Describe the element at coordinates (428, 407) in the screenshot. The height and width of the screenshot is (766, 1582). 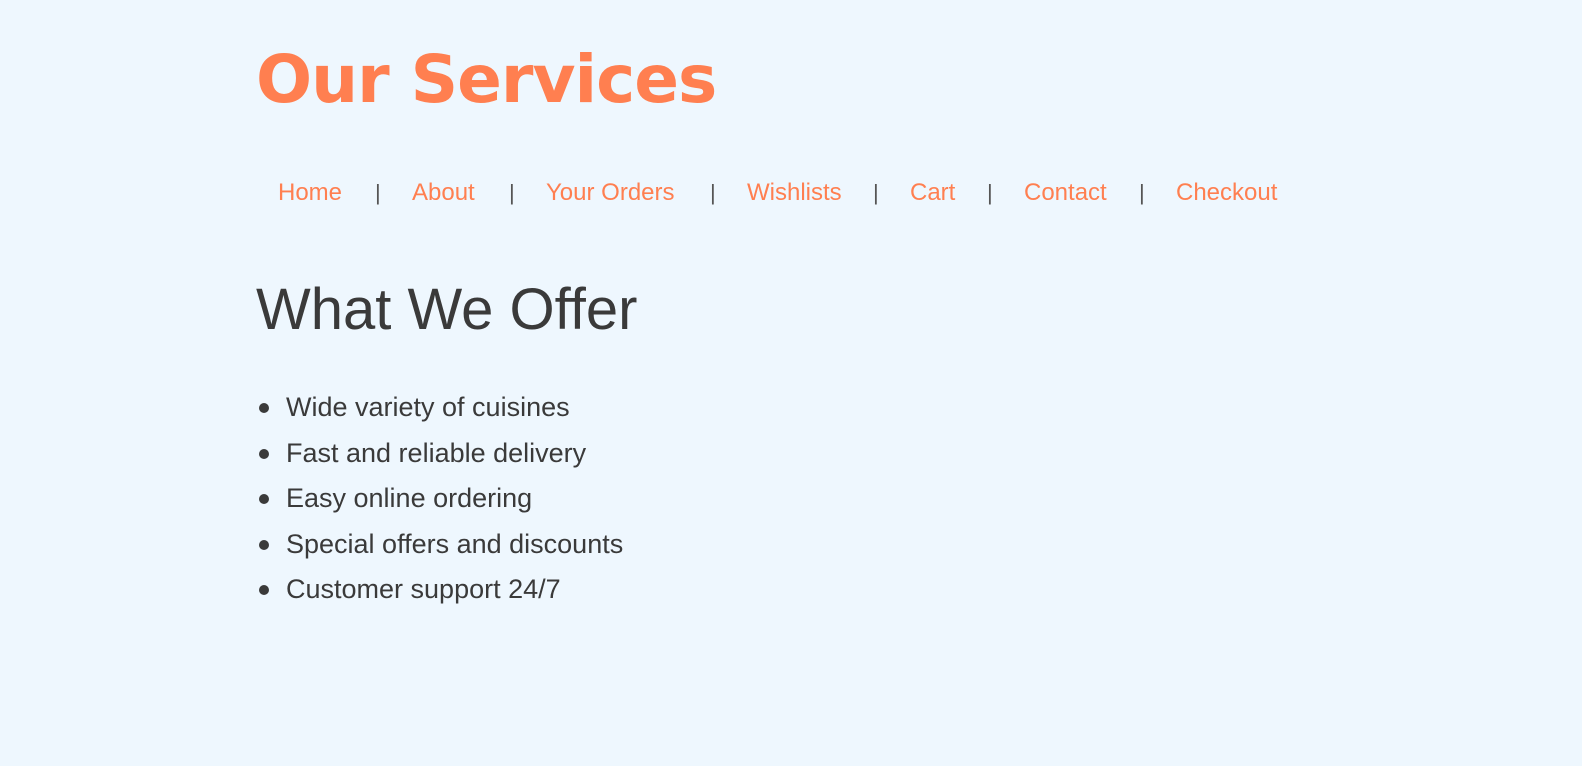
I see `list-item-text: Wide variety of cuisines` at that location.